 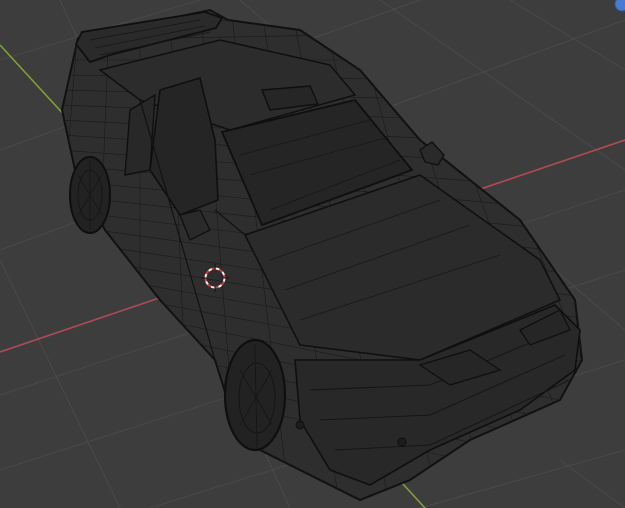 What do you see at coordinates (255, 395) in the screenshot?
I see `front-wheel` at bounding box center [255, 395].